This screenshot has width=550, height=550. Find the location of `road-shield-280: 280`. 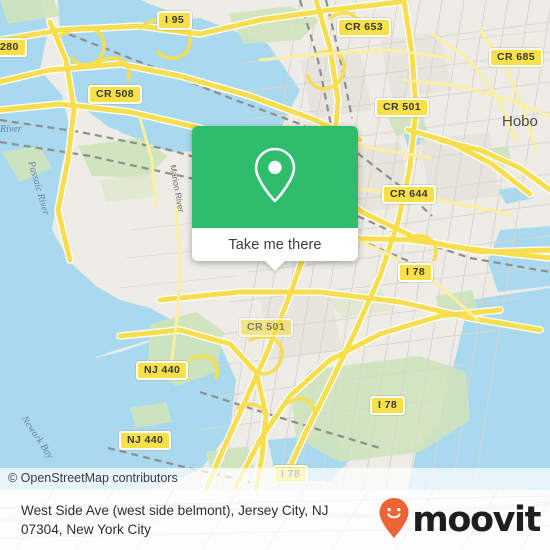

road-shield-280: 280 is located at coordinates (13, 47).